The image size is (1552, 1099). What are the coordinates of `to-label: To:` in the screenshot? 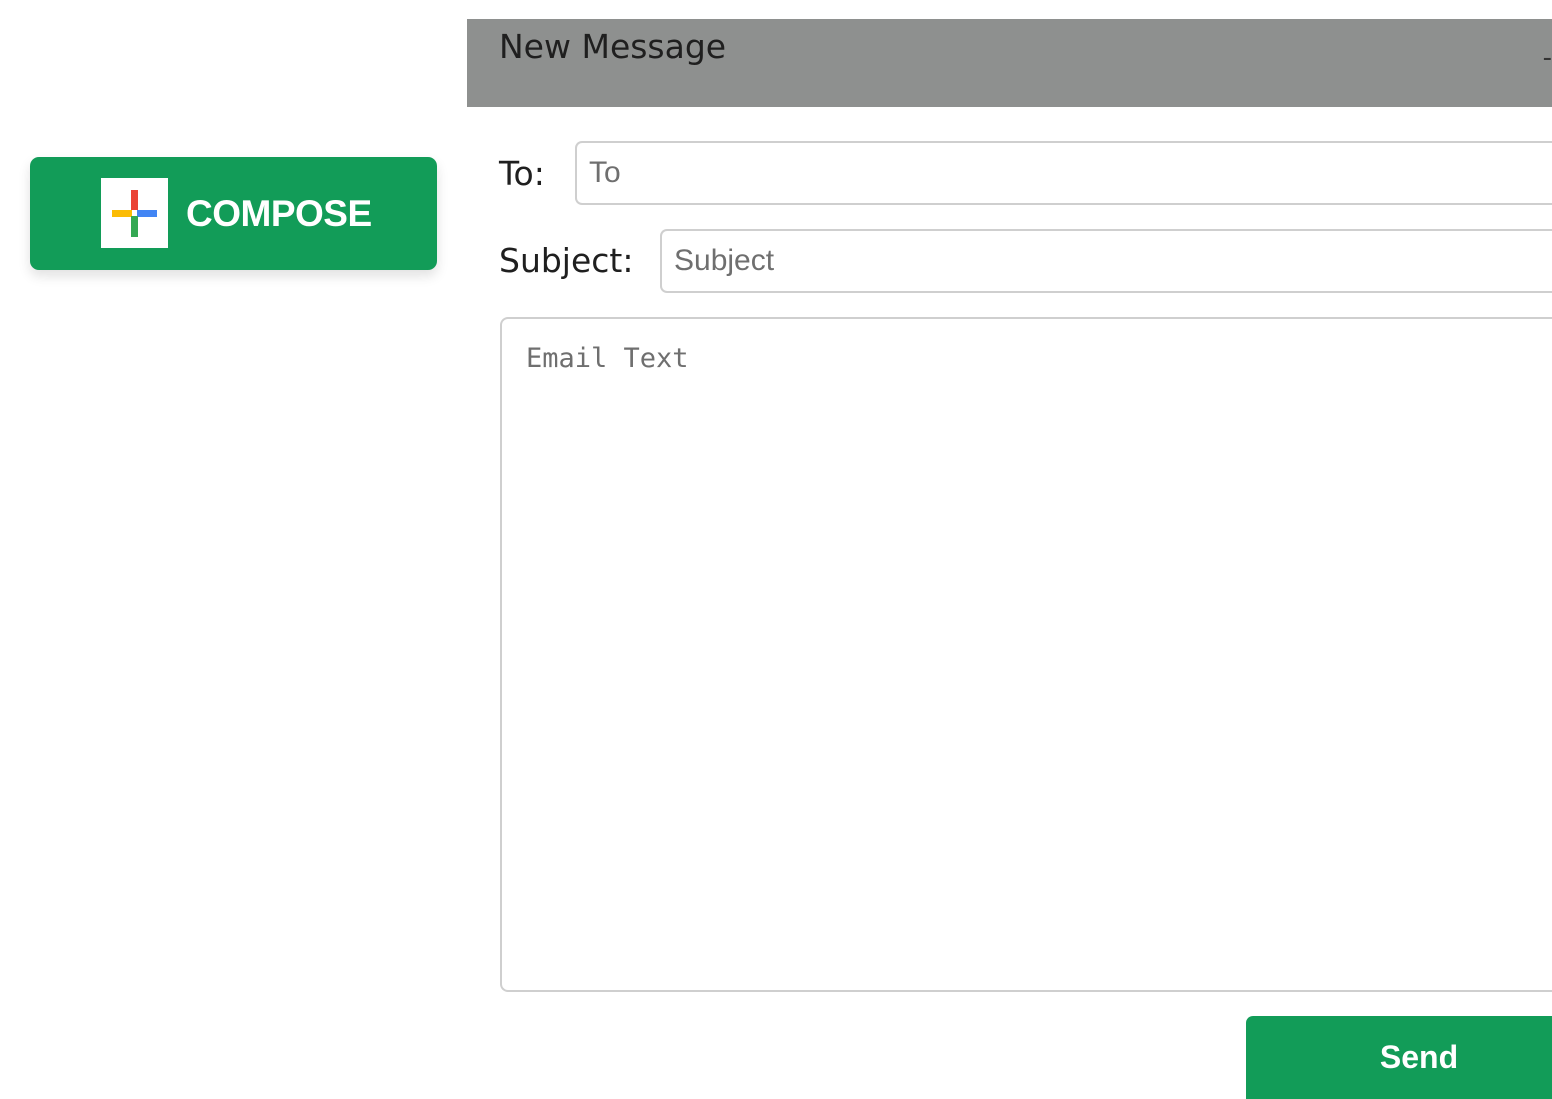 It's located at (522, 173).